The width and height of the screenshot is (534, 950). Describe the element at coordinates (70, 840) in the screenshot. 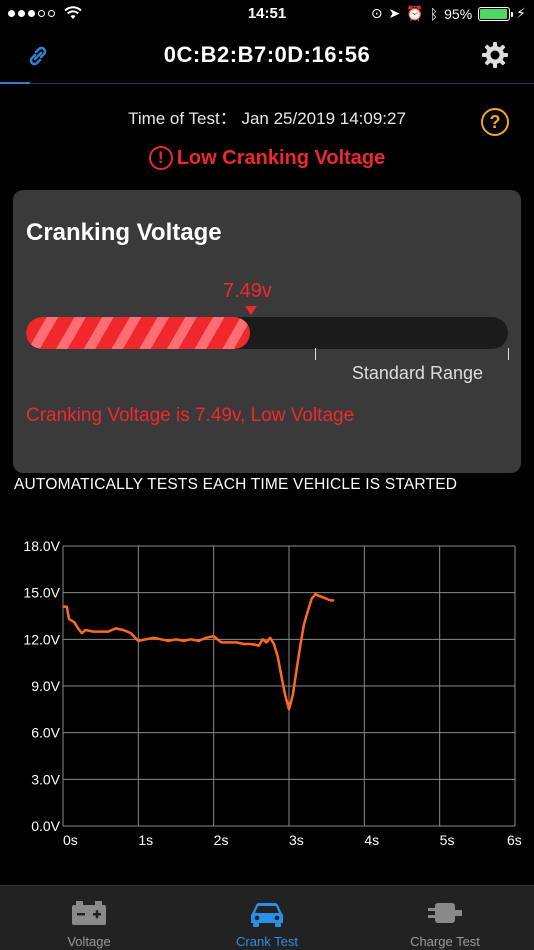

I see `x-tick-label: 0s` at that location.